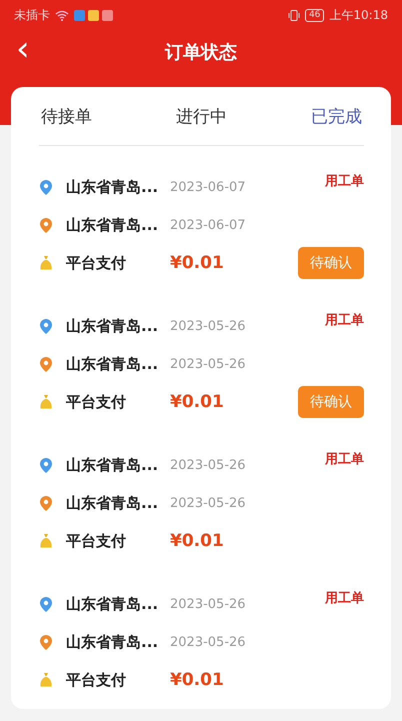 The height and width of the screenshot is (721, 402). Describe the element at coordinates (201, 52) in the screenshot. I see `page-title: 订单状态` at that location.